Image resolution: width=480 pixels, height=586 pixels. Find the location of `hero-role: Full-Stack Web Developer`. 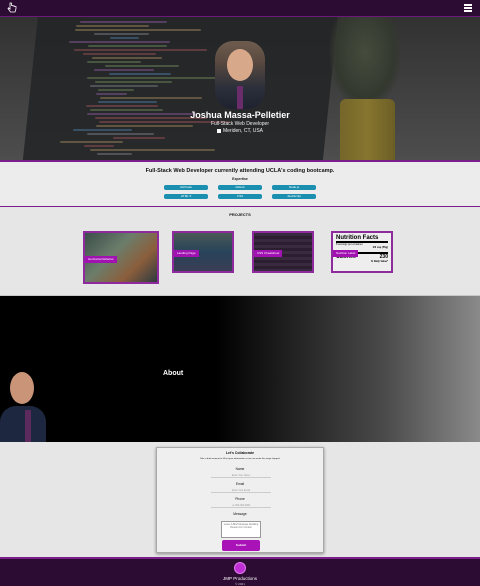

hero-role: Full-Stack Web Developer is located at coordinates (240, 124).